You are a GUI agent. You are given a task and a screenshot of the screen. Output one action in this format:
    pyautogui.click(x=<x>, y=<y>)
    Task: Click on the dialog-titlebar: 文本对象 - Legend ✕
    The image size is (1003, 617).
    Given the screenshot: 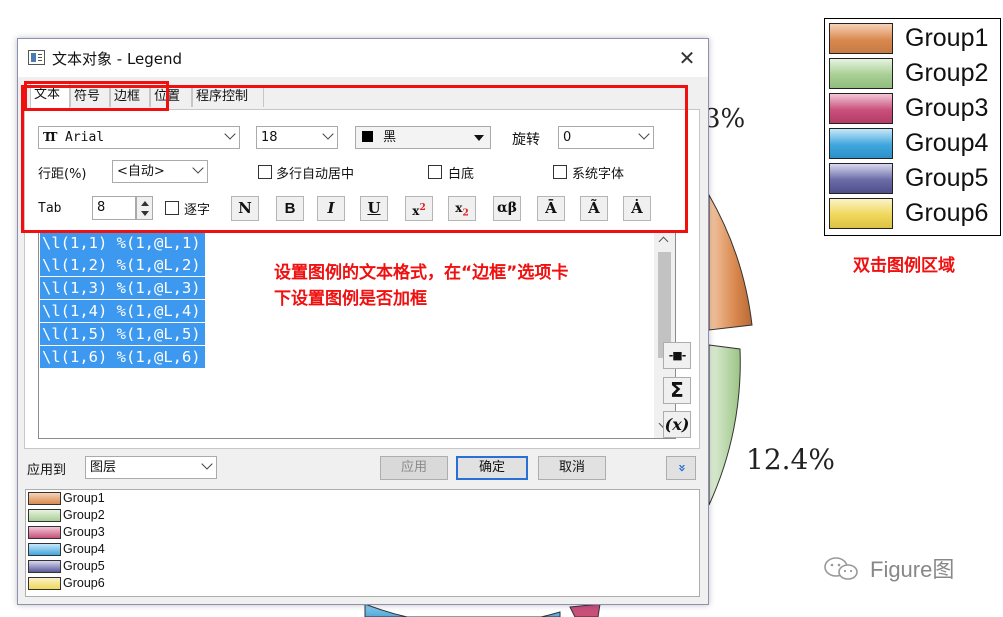 What is the action you would take?
    pyautogui.click(x=363, y=58)
    